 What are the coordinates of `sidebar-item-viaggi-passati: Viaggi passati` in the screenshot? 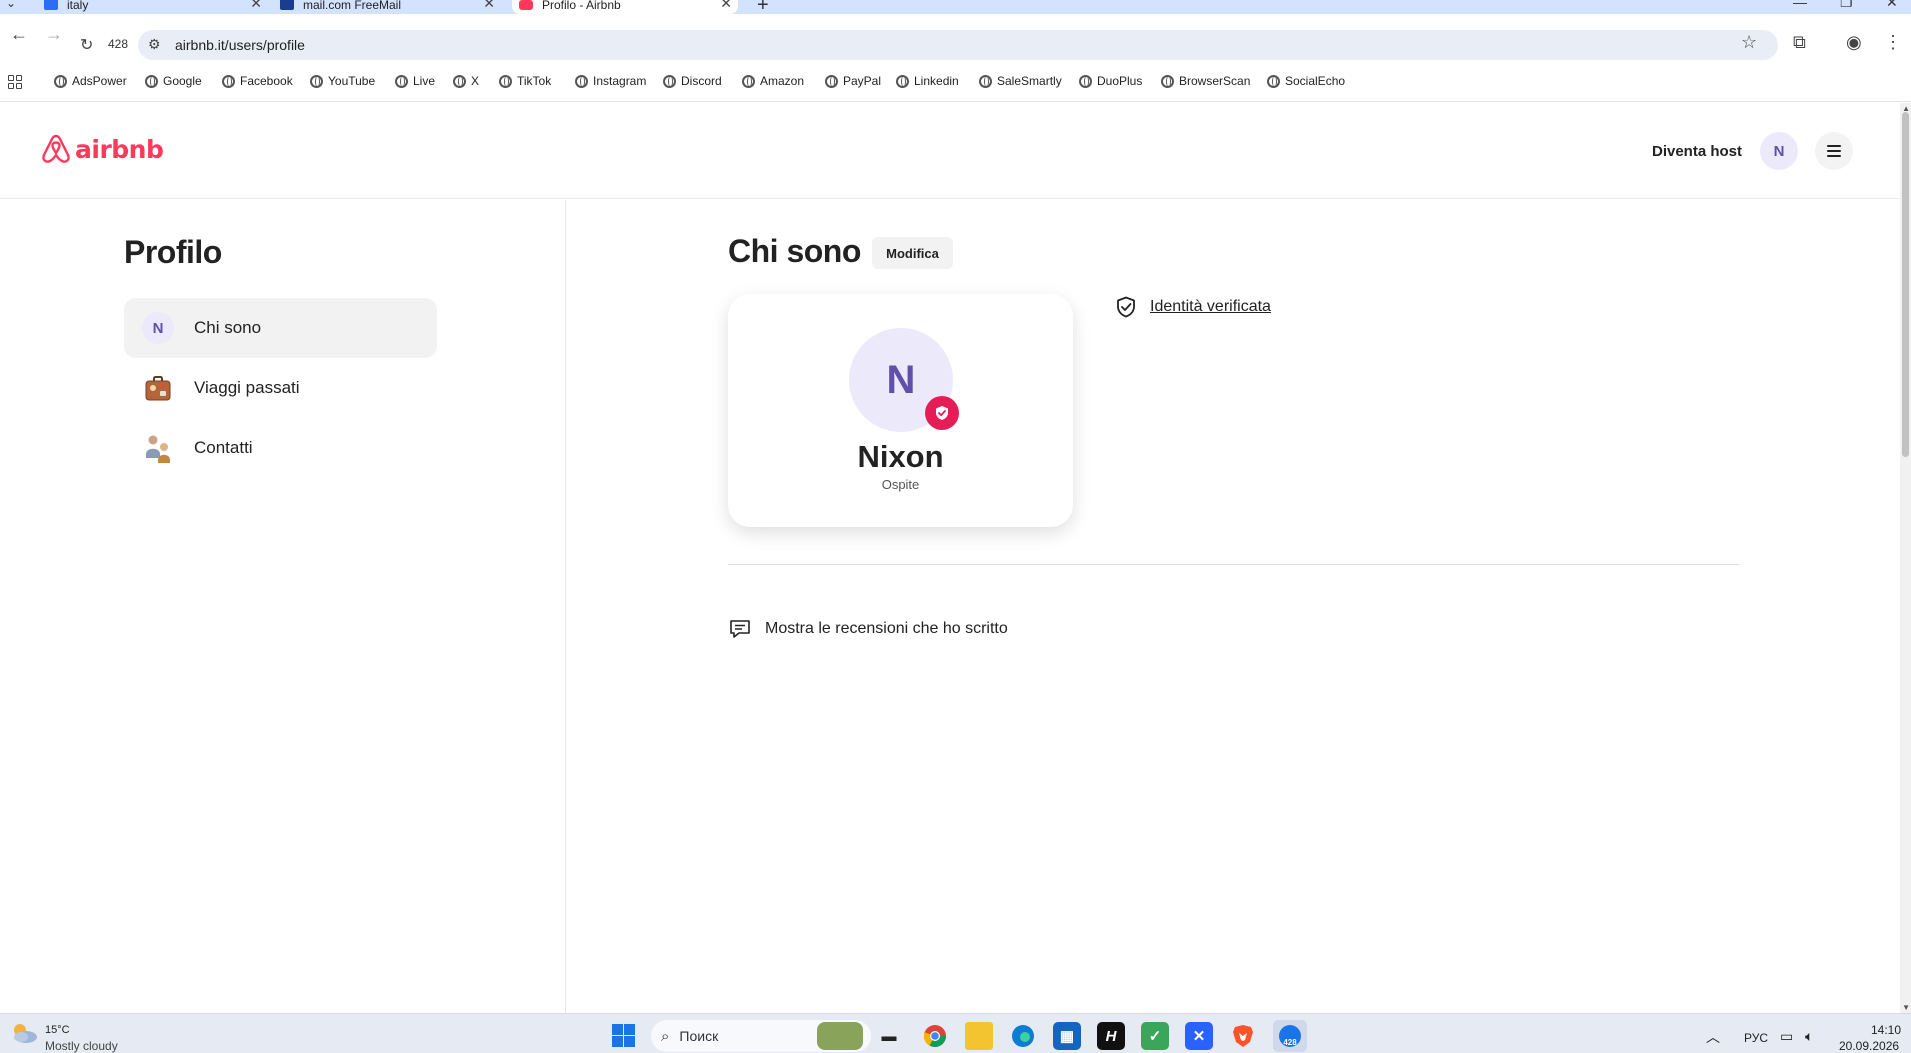 It's located at (280, 388).